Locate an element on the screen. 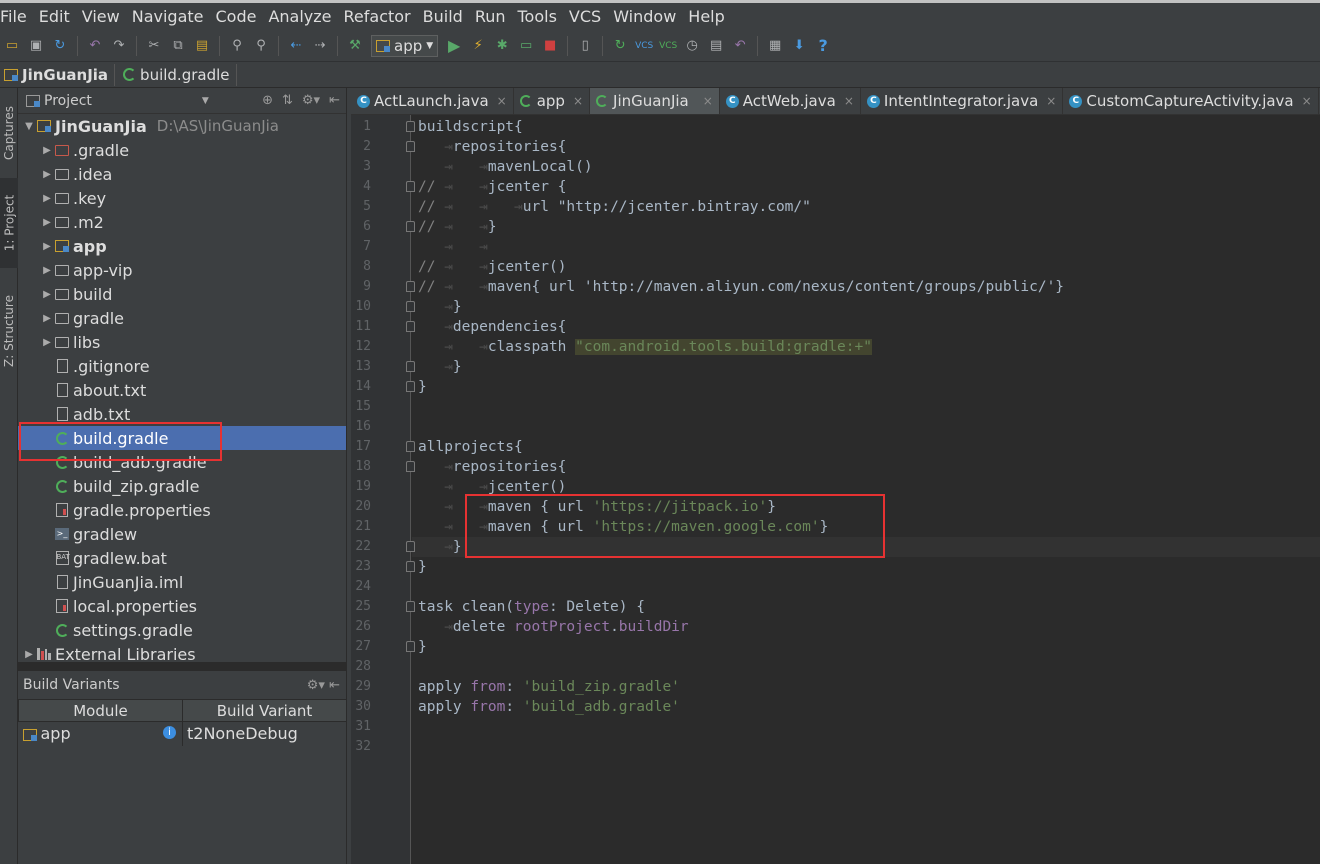 The height and width of the screenshot is (864, 1320). copy-icon: ⧉ is located at coordinates (178, 46).